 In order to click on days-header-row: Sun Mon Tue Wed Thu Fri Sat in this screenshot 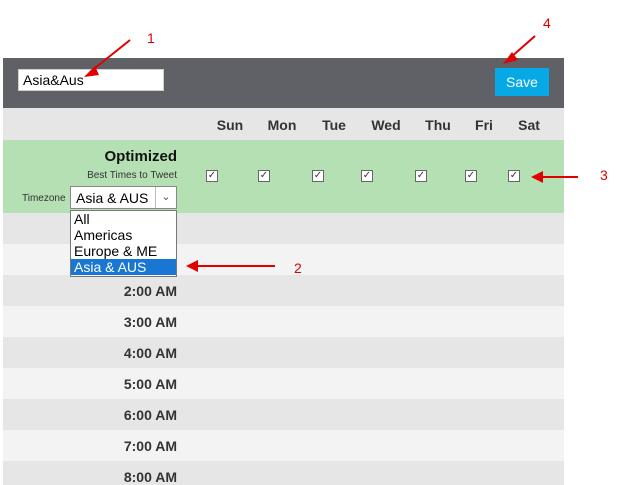, I will do `click(283, 124)`.